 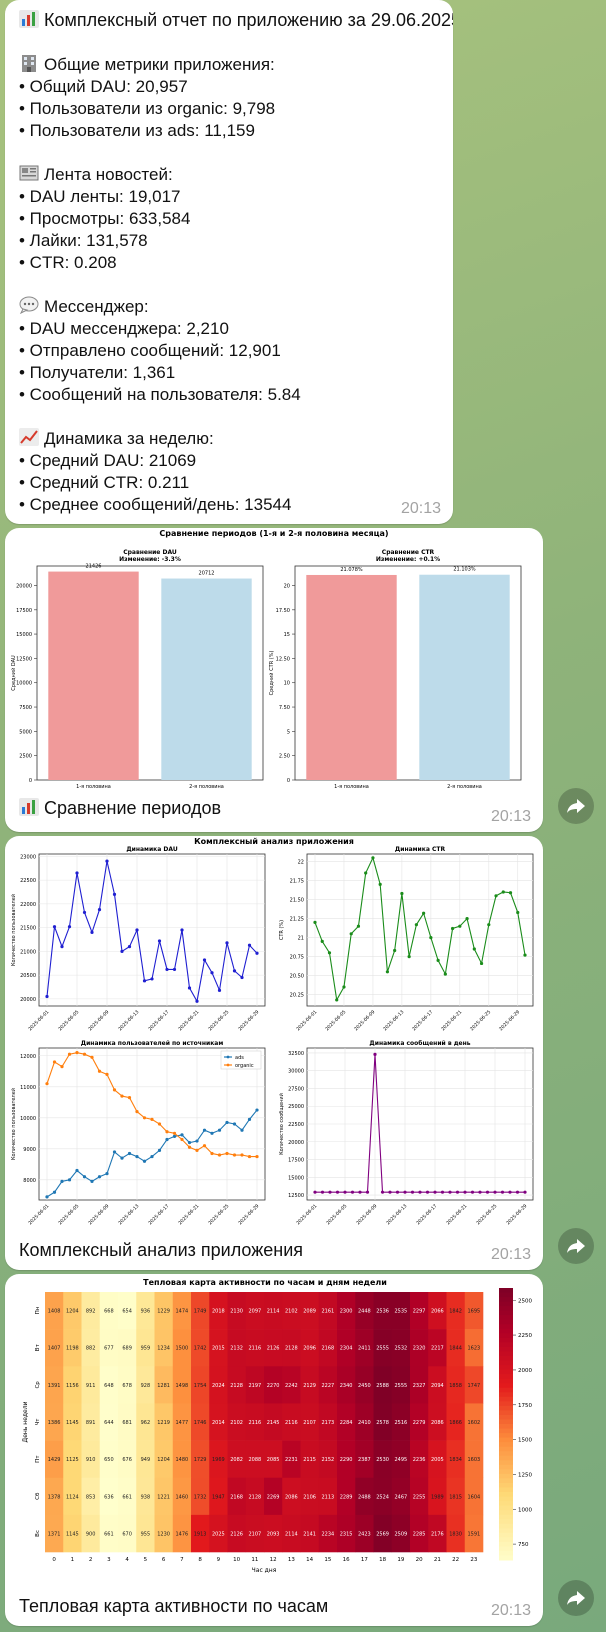 What do you see at coordinates (218, 1534) in the screenshot?
I see `heatmap-cell-label: 2025` at bounding box center [218, 1534].